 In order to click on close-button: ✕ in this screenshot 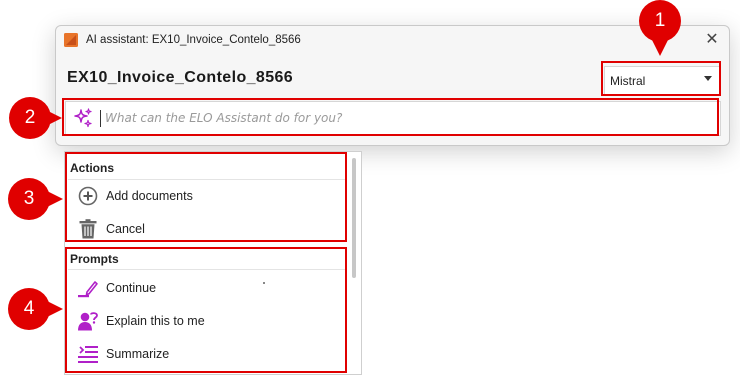, I will do `click(712, 40)`.